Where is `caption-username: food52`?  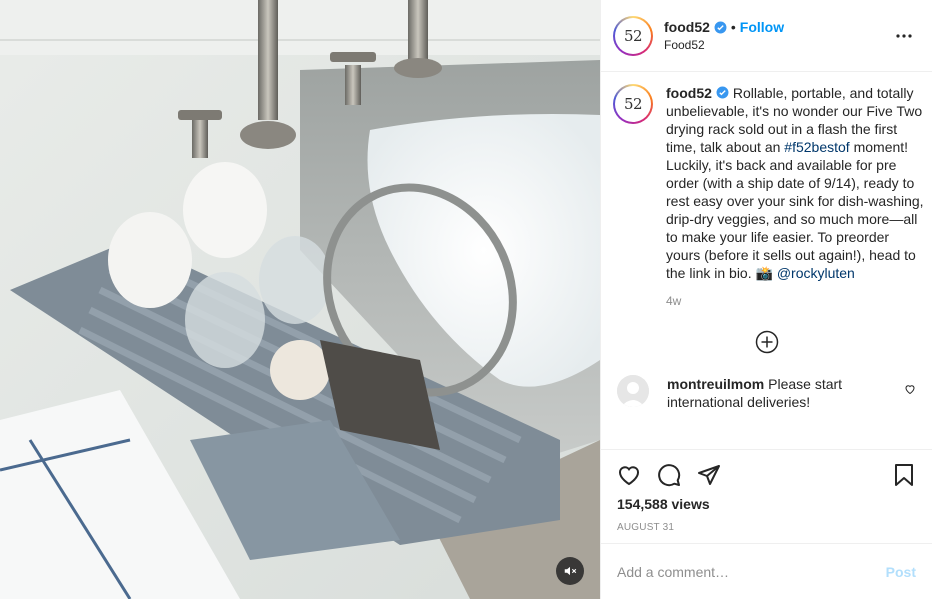
caption-username: food52 is located at coordinates (689, 93).